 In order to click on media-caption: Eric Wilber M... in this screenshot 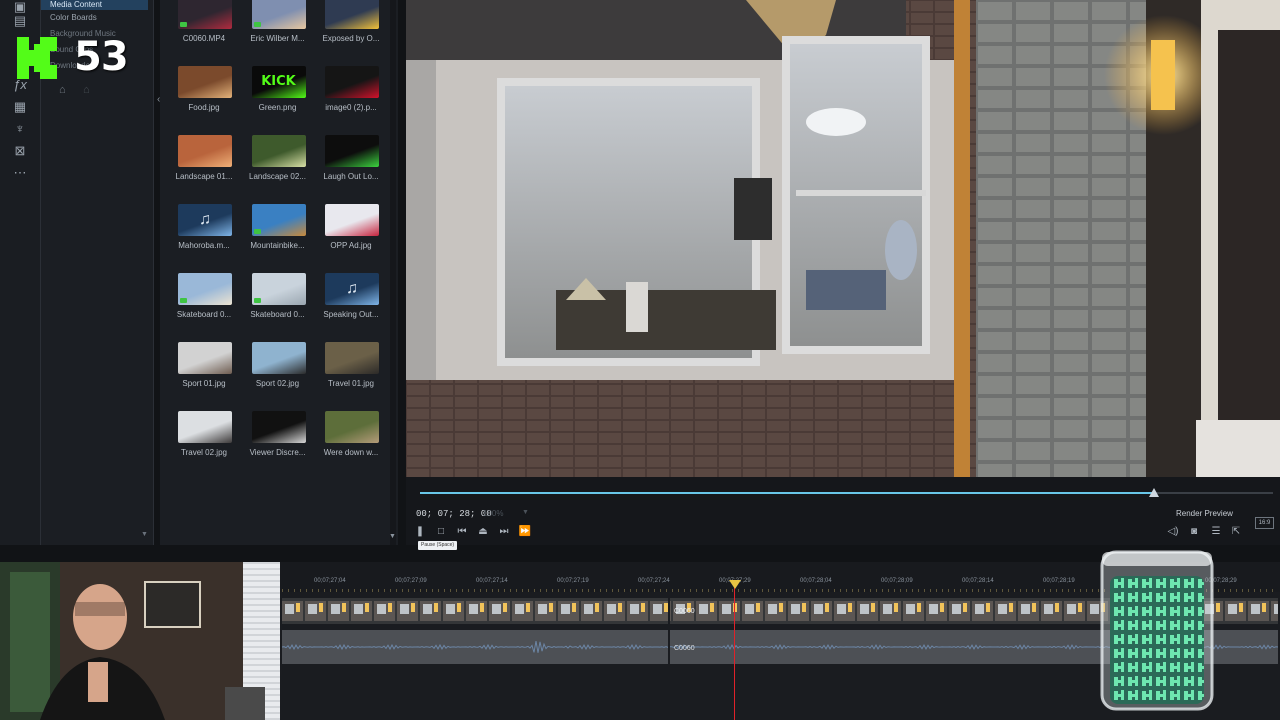, I will do `click(277, 38)`.